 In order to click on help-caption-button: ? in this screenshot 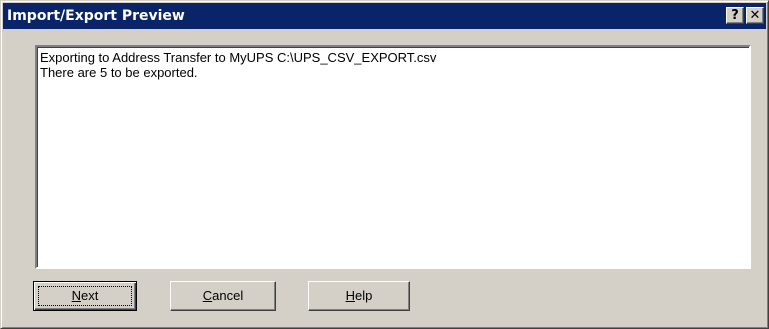, I will do `click(735, 15)`.